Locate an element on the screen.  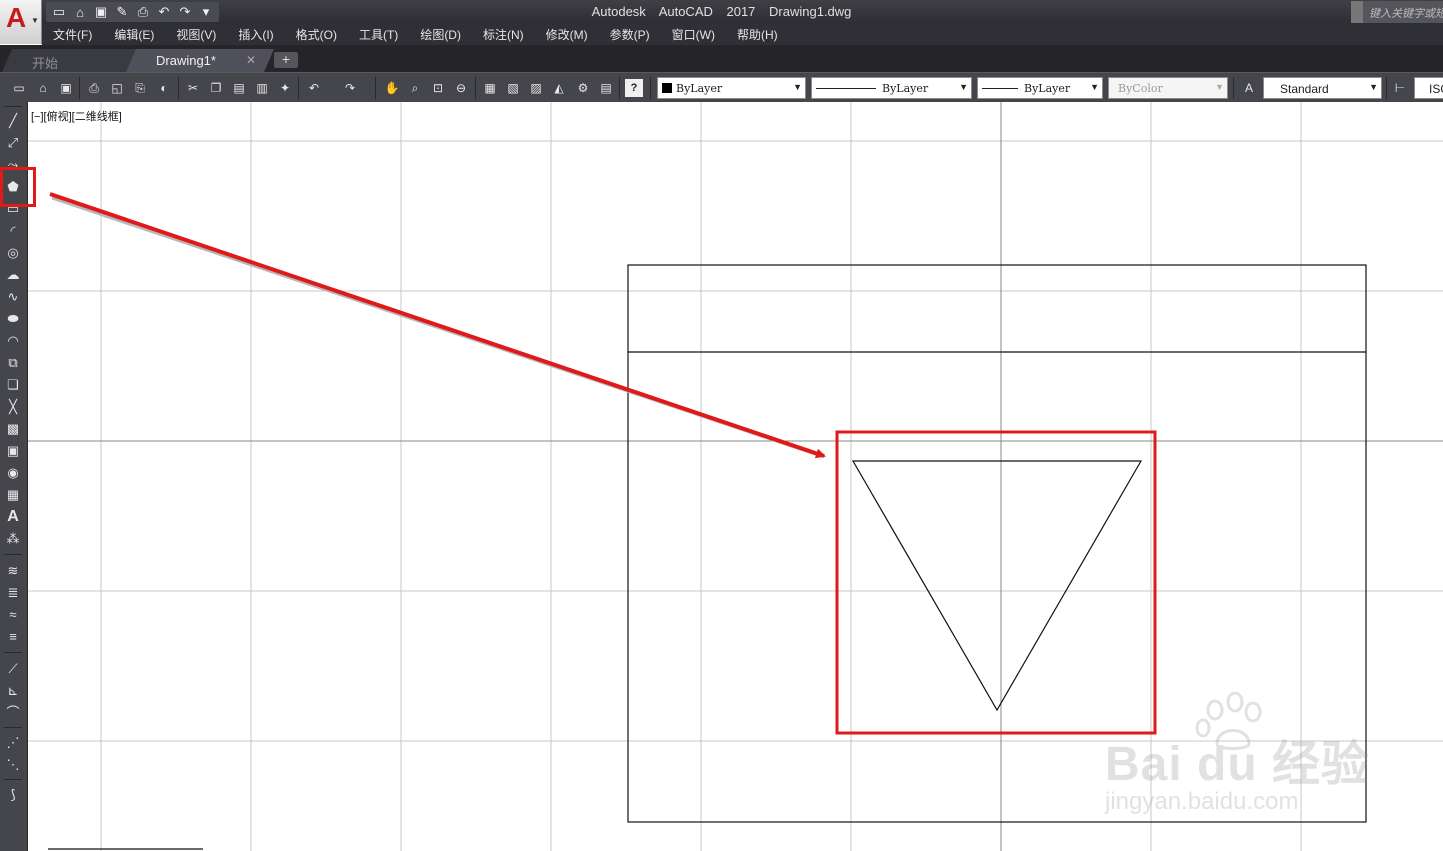
highlight-box-polygon-tool is located at coordinates (18, 187).